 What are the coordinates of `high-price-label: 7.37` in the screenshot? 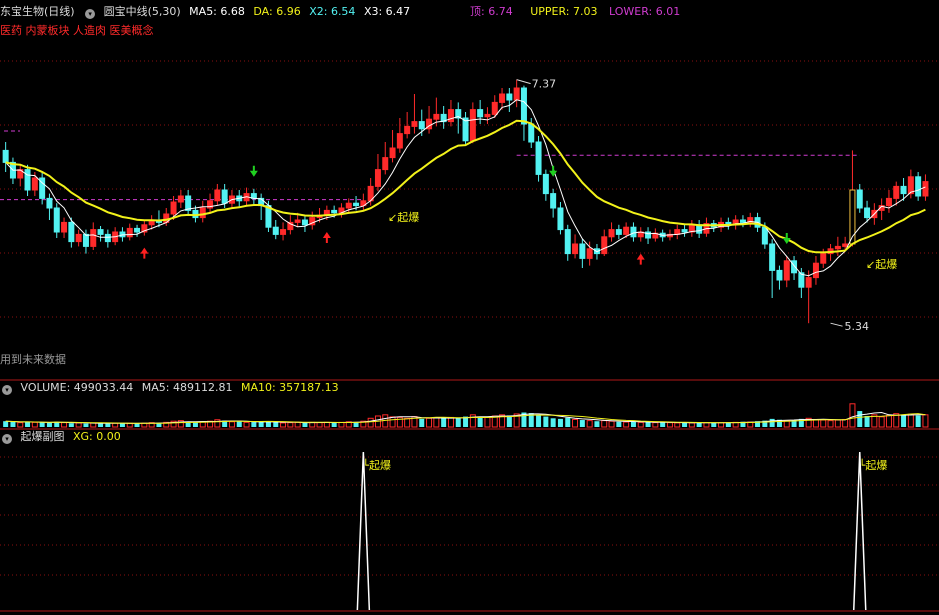 It's located at (544, 84).